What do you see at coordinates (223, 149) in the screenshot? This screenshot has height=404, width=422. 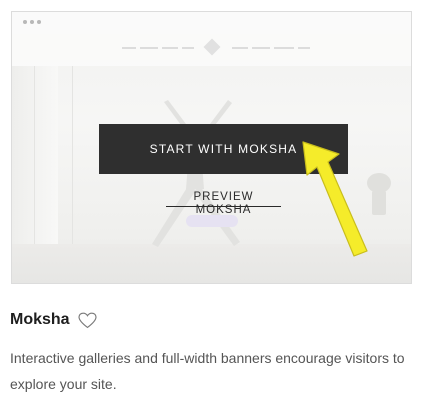 I see `start-with-template-button: START WITH MOKSHA` at bounding box center [223, 149].